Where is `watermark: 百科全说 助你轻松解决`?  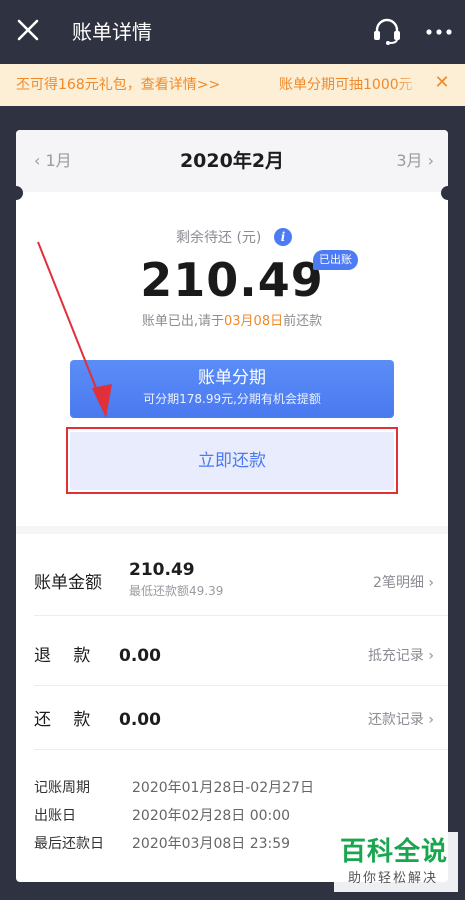
watermark: 百科全说 助你轻松解决 is located at coordinates (396, 862).